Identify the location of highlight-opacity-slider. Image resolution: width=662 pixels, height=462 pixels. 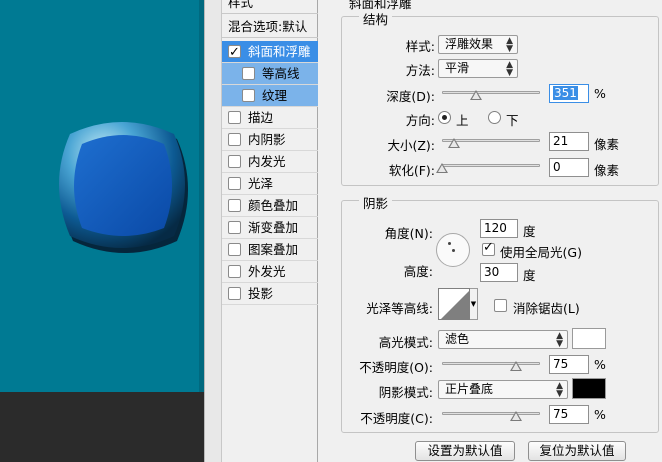
(491, 364).